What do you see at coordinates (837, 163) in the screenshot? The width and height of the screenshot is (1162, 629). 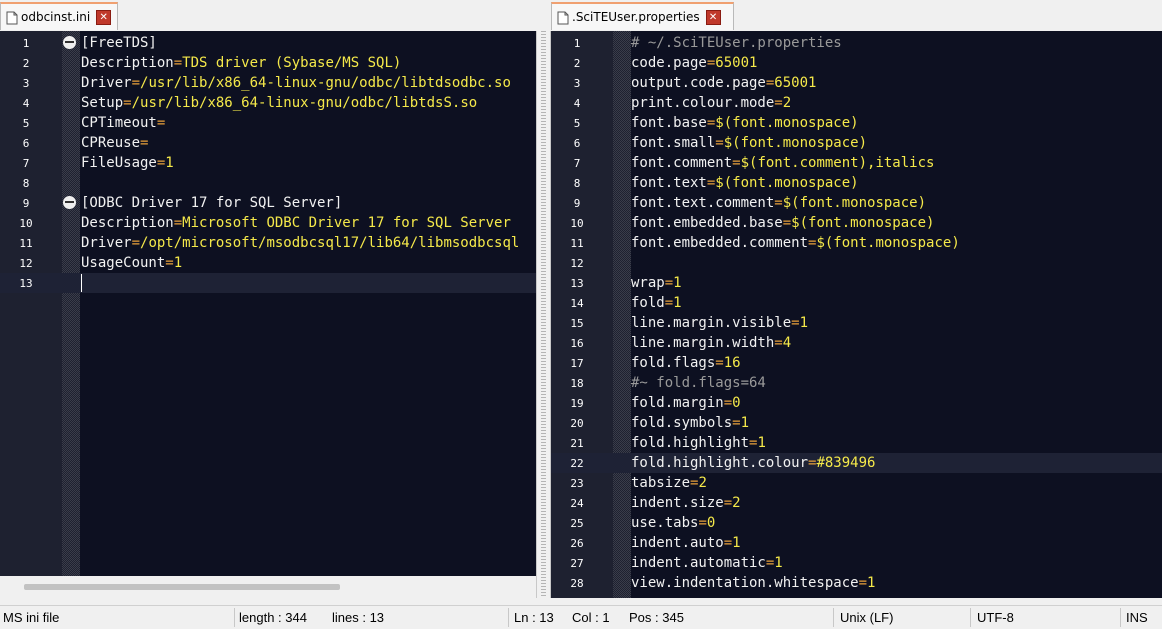 I see `value-text: $(font.comment),italics` at bounding box center [837, 163].